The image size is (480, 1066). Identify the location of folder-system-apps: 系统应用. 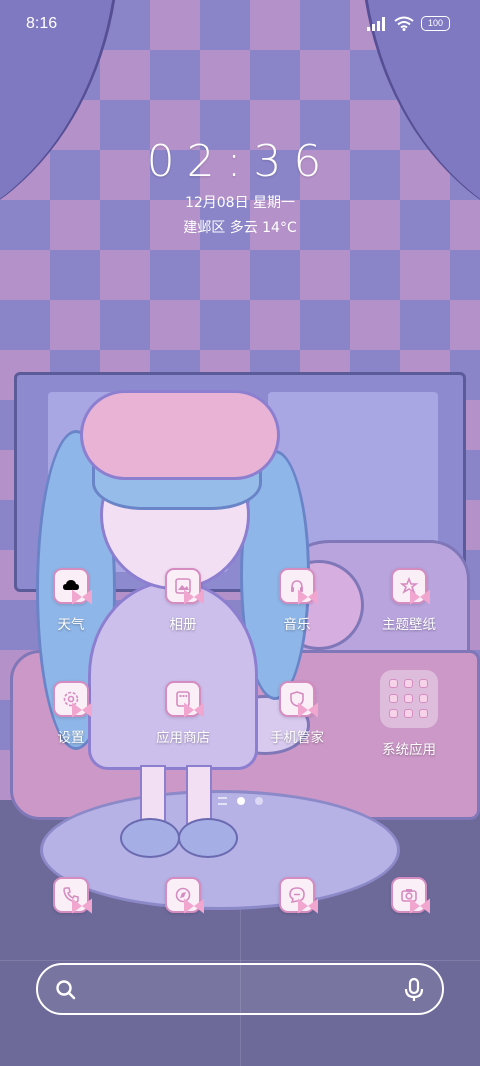
(409, 714).